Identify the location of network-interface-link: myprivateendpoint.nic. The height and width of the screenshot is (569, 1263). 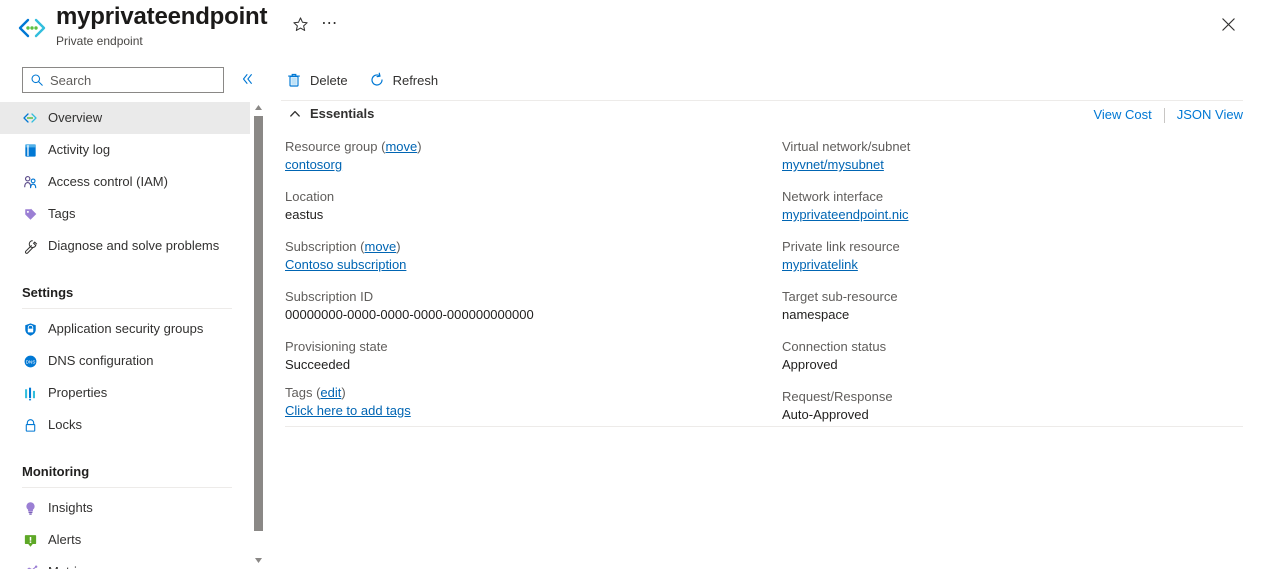
(845, 214).